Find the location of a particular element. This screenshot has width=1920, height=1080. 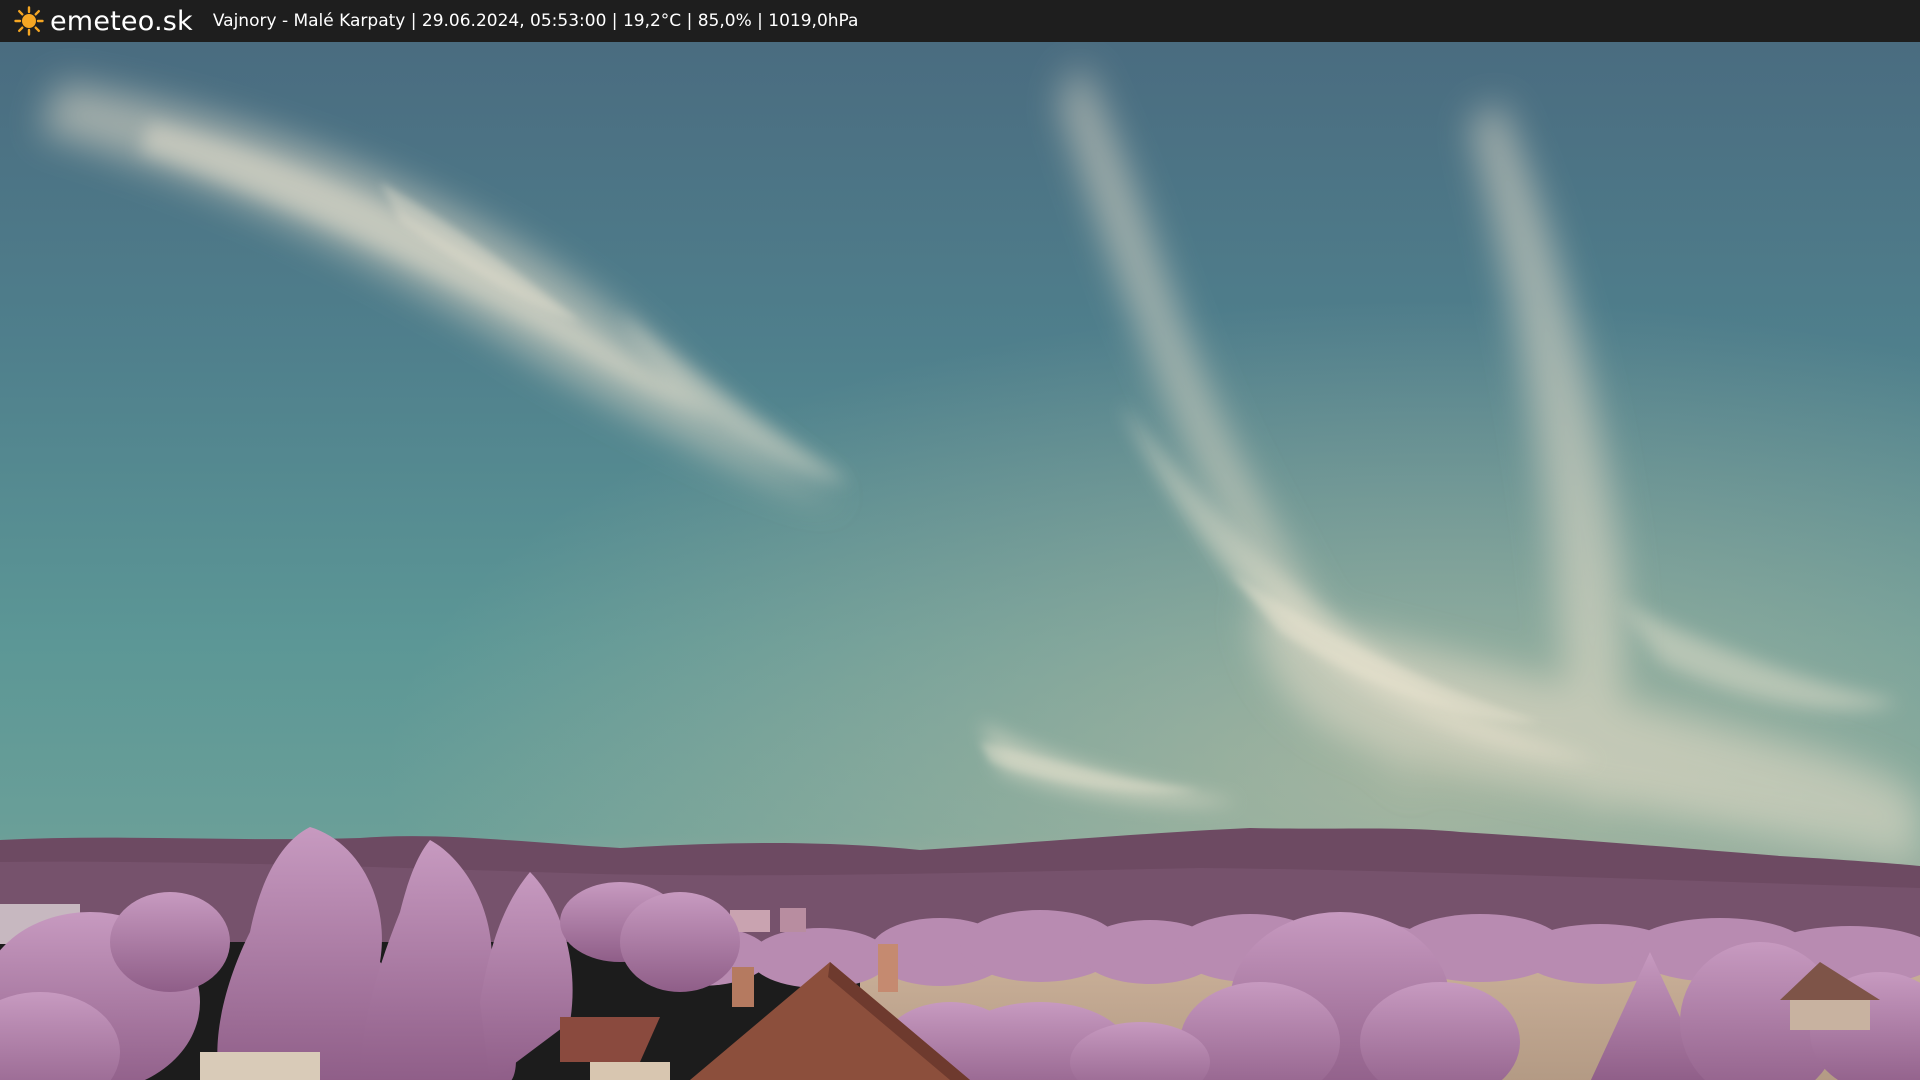

pressure-label: 1019,0hPa is located at coordinates (813, 21).